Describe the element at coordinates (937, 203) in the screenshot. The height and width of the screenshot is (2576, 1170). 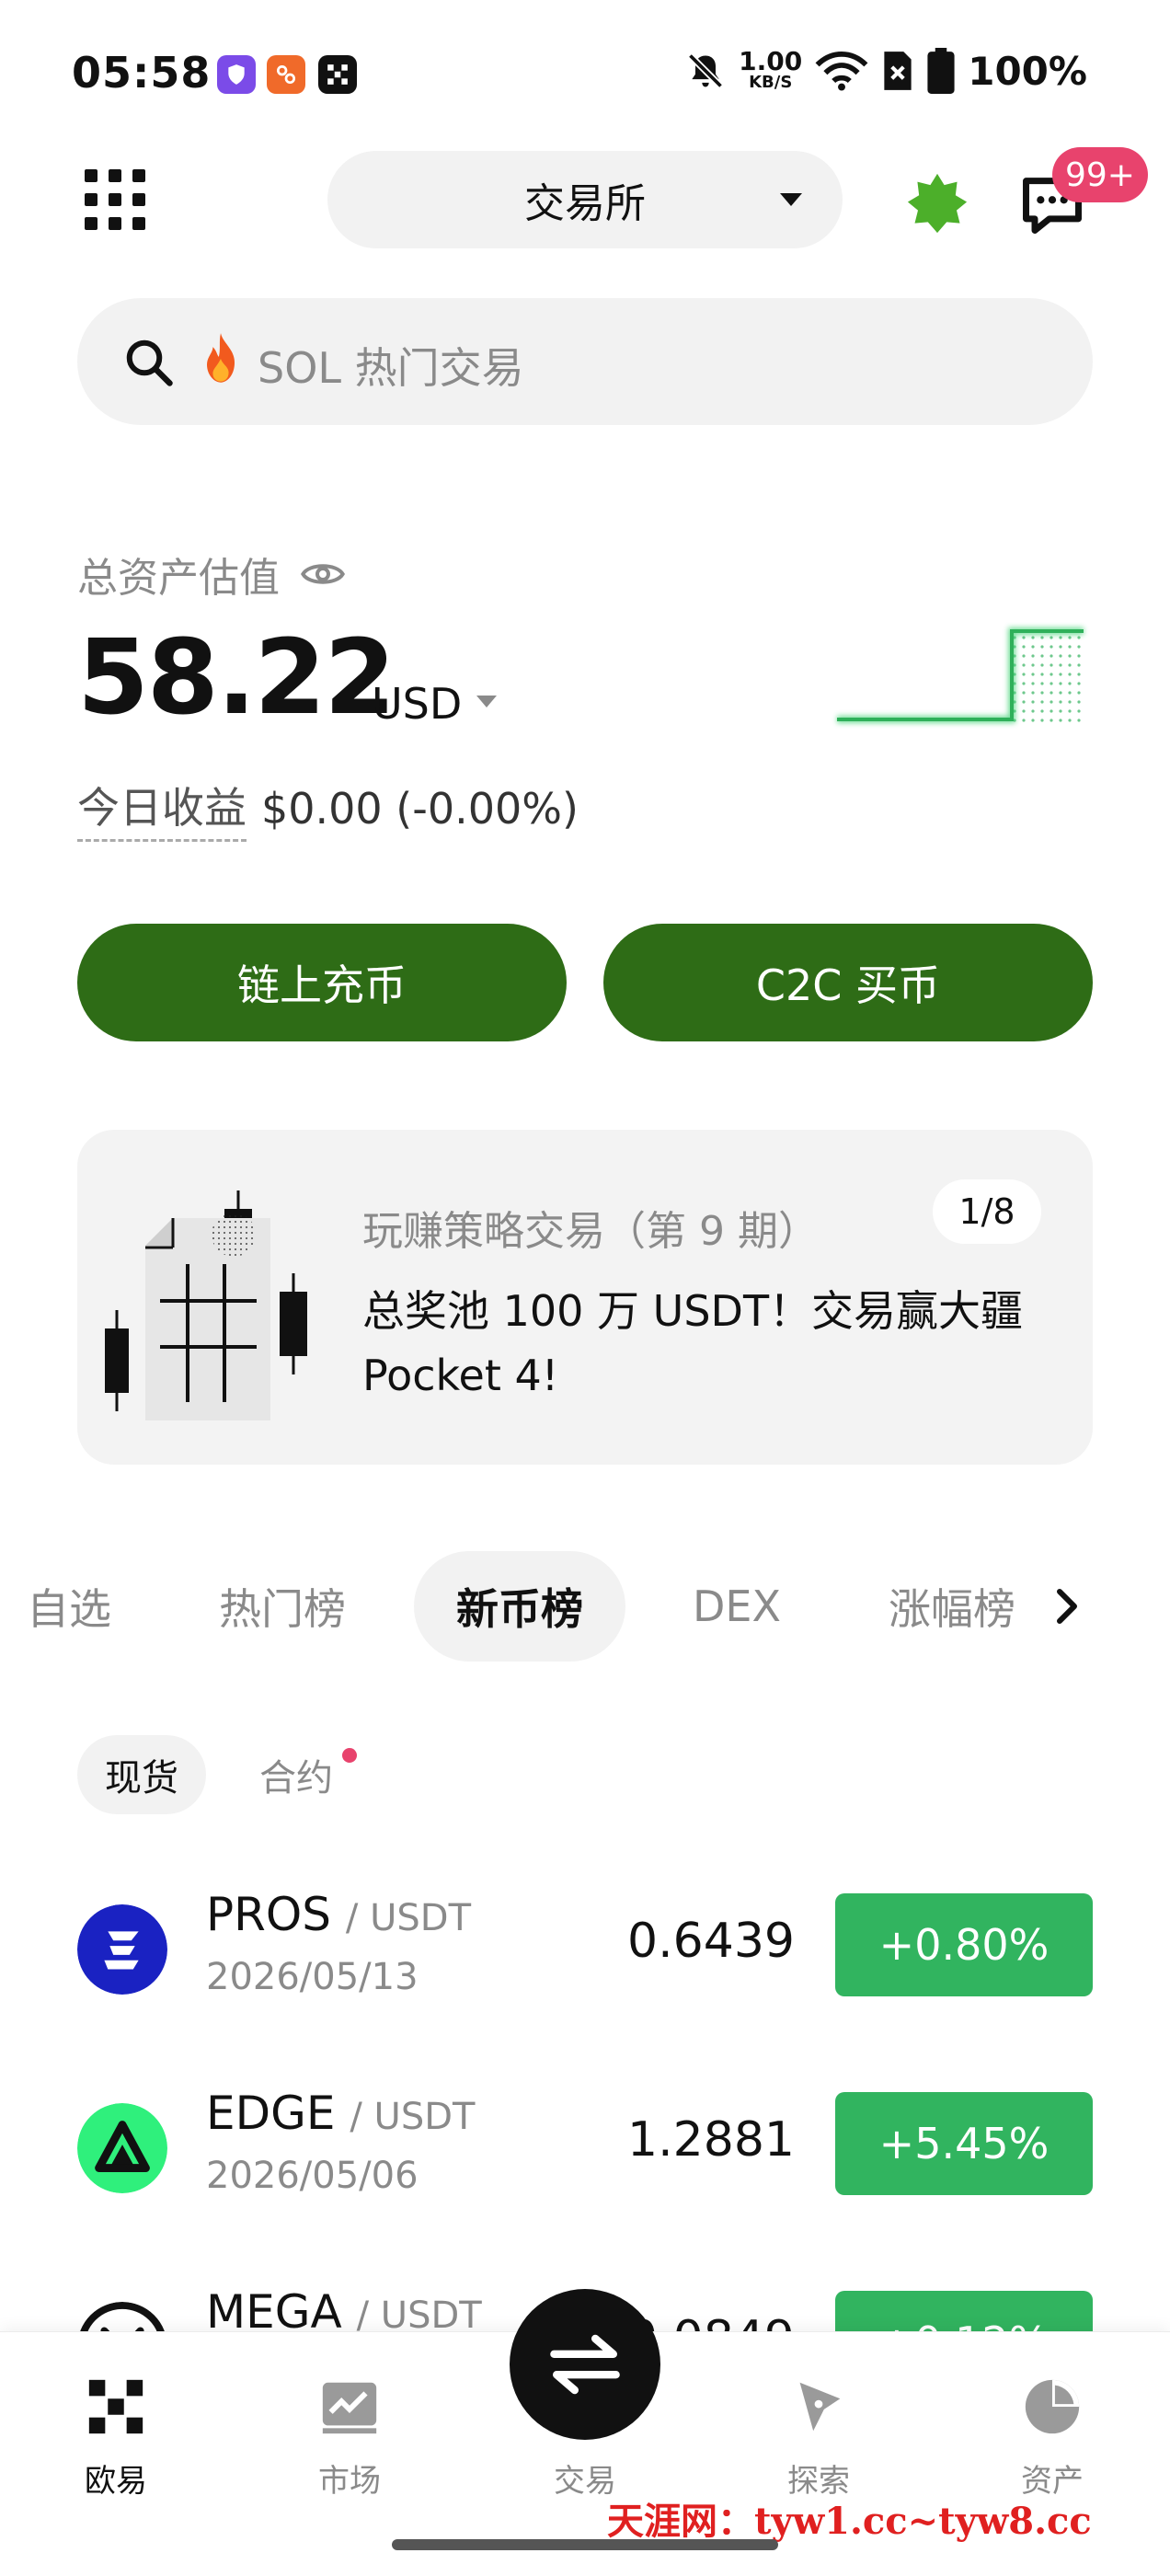
I see `star-badge-icon` at that location.